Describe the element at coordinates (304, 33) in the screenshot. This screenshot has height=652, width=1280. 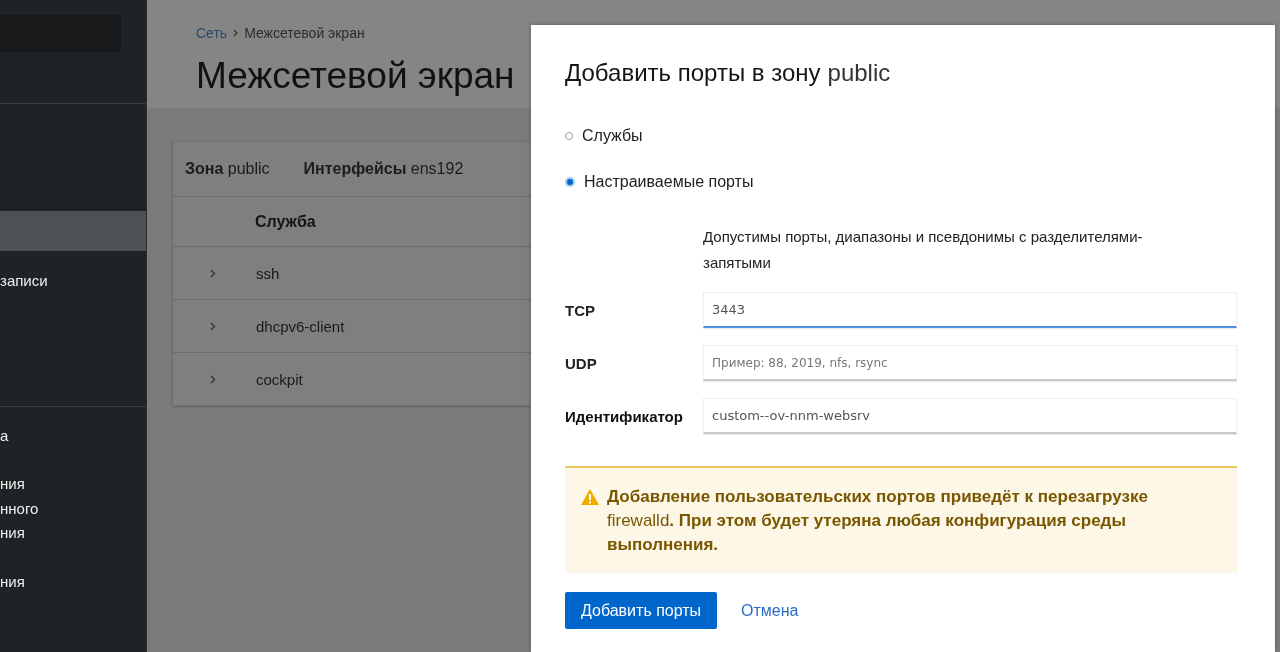
I see `breadcrumb-current: Межсетевой экран` at that location.